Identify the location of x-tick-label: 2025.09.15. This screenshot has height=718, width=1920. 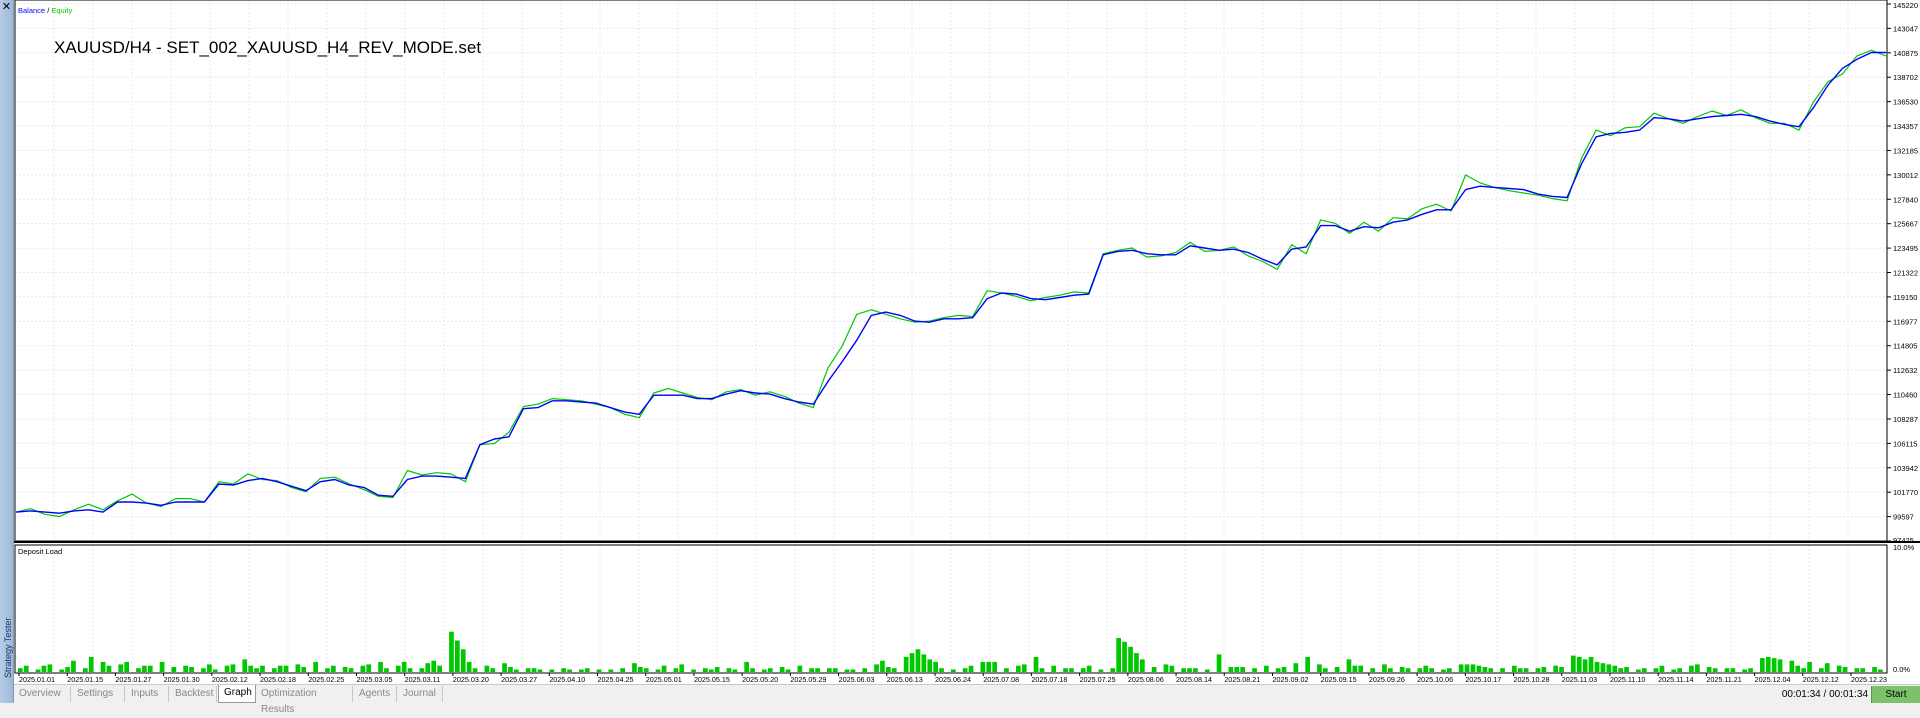
(1339, 679).